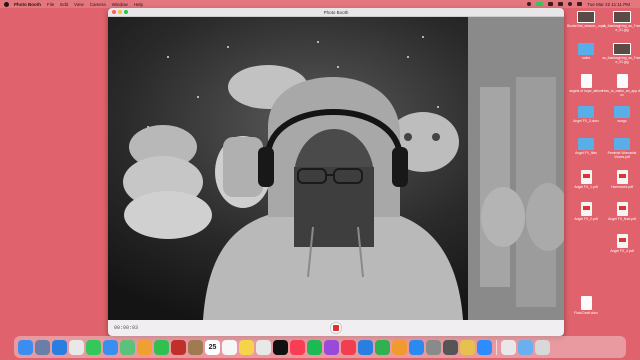  What do you see at coordinates (586, 121) in the screenshot?
I see `desktop-icon-label: Angel FX_3.docx` at bounding box center [586, 121].